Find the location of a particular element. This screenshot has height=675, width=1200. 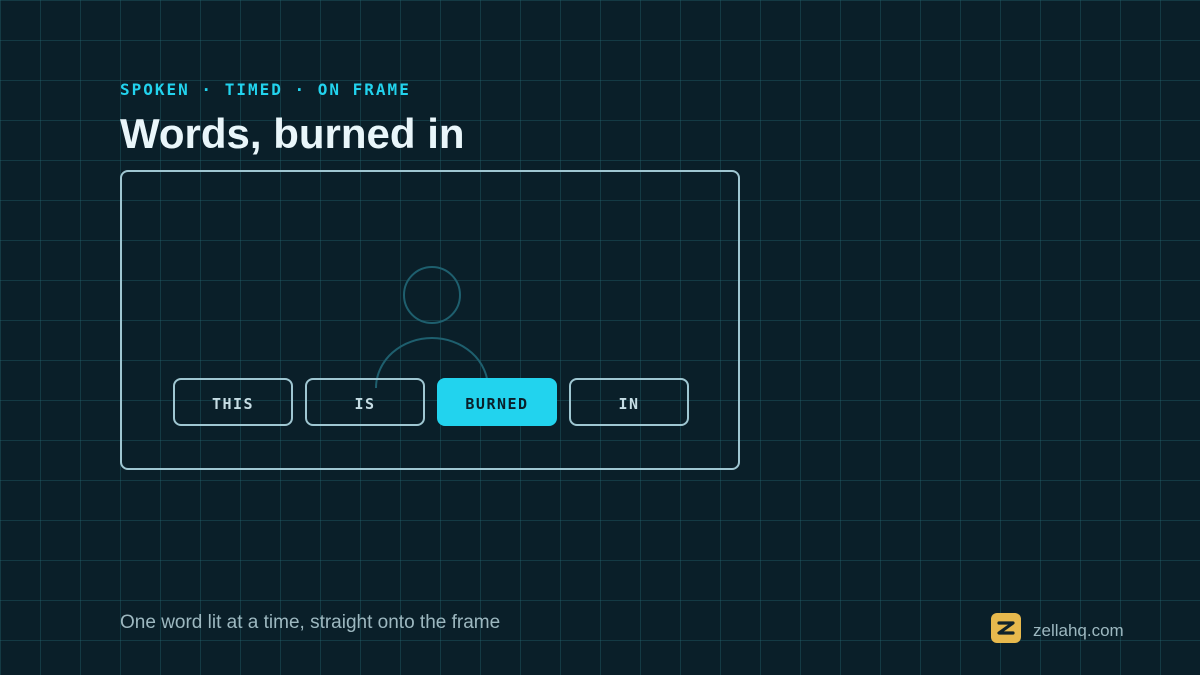

z-logo-icon is located at coordinates (1006, 628).